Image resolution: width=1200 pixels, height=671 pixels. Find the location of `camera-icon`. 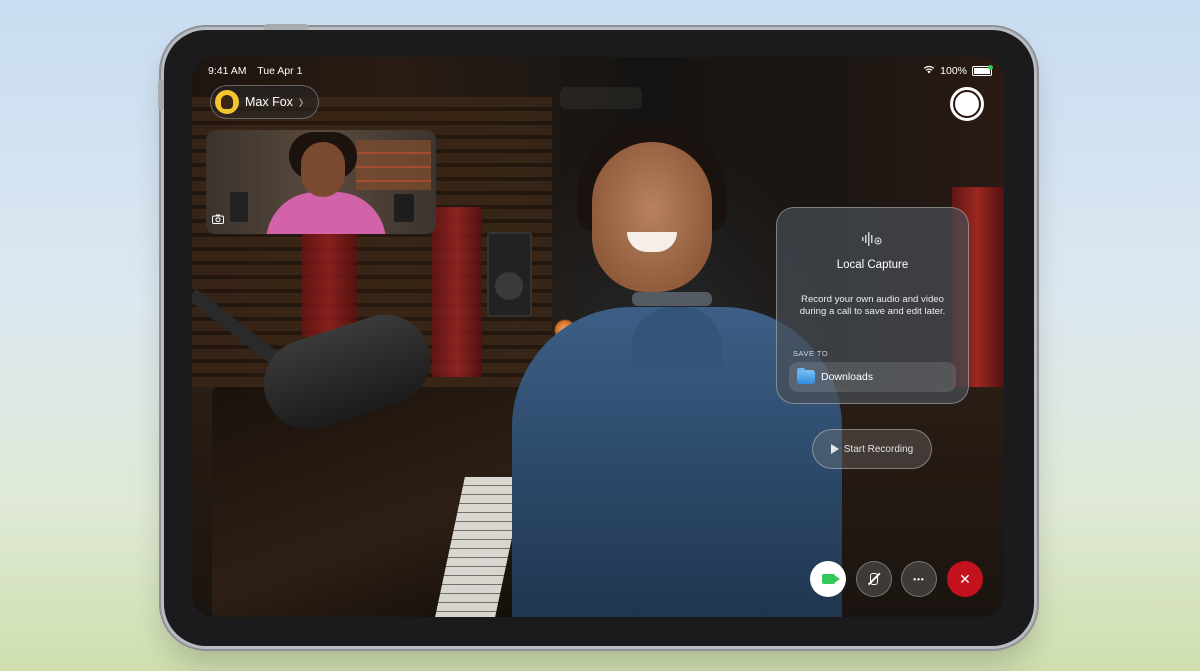

camera-icon is located at coordinates (218, 220).